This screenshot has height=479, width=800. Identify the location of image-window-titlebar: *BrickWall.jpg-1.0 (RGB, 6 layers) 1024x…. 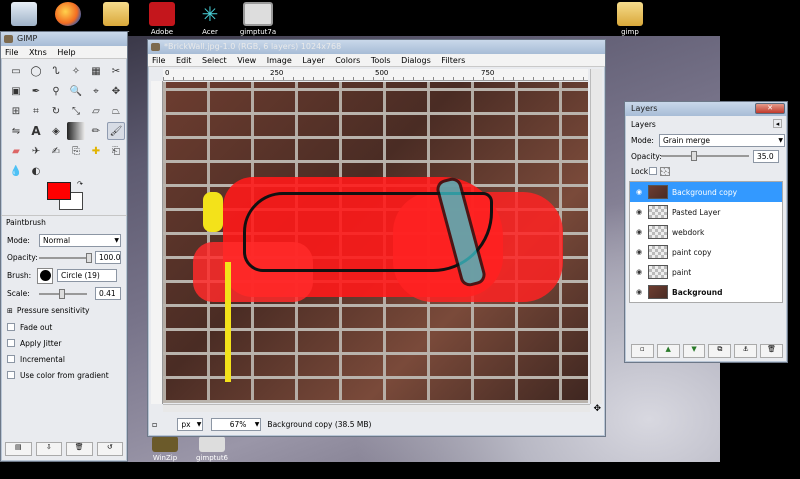
(376, 47).